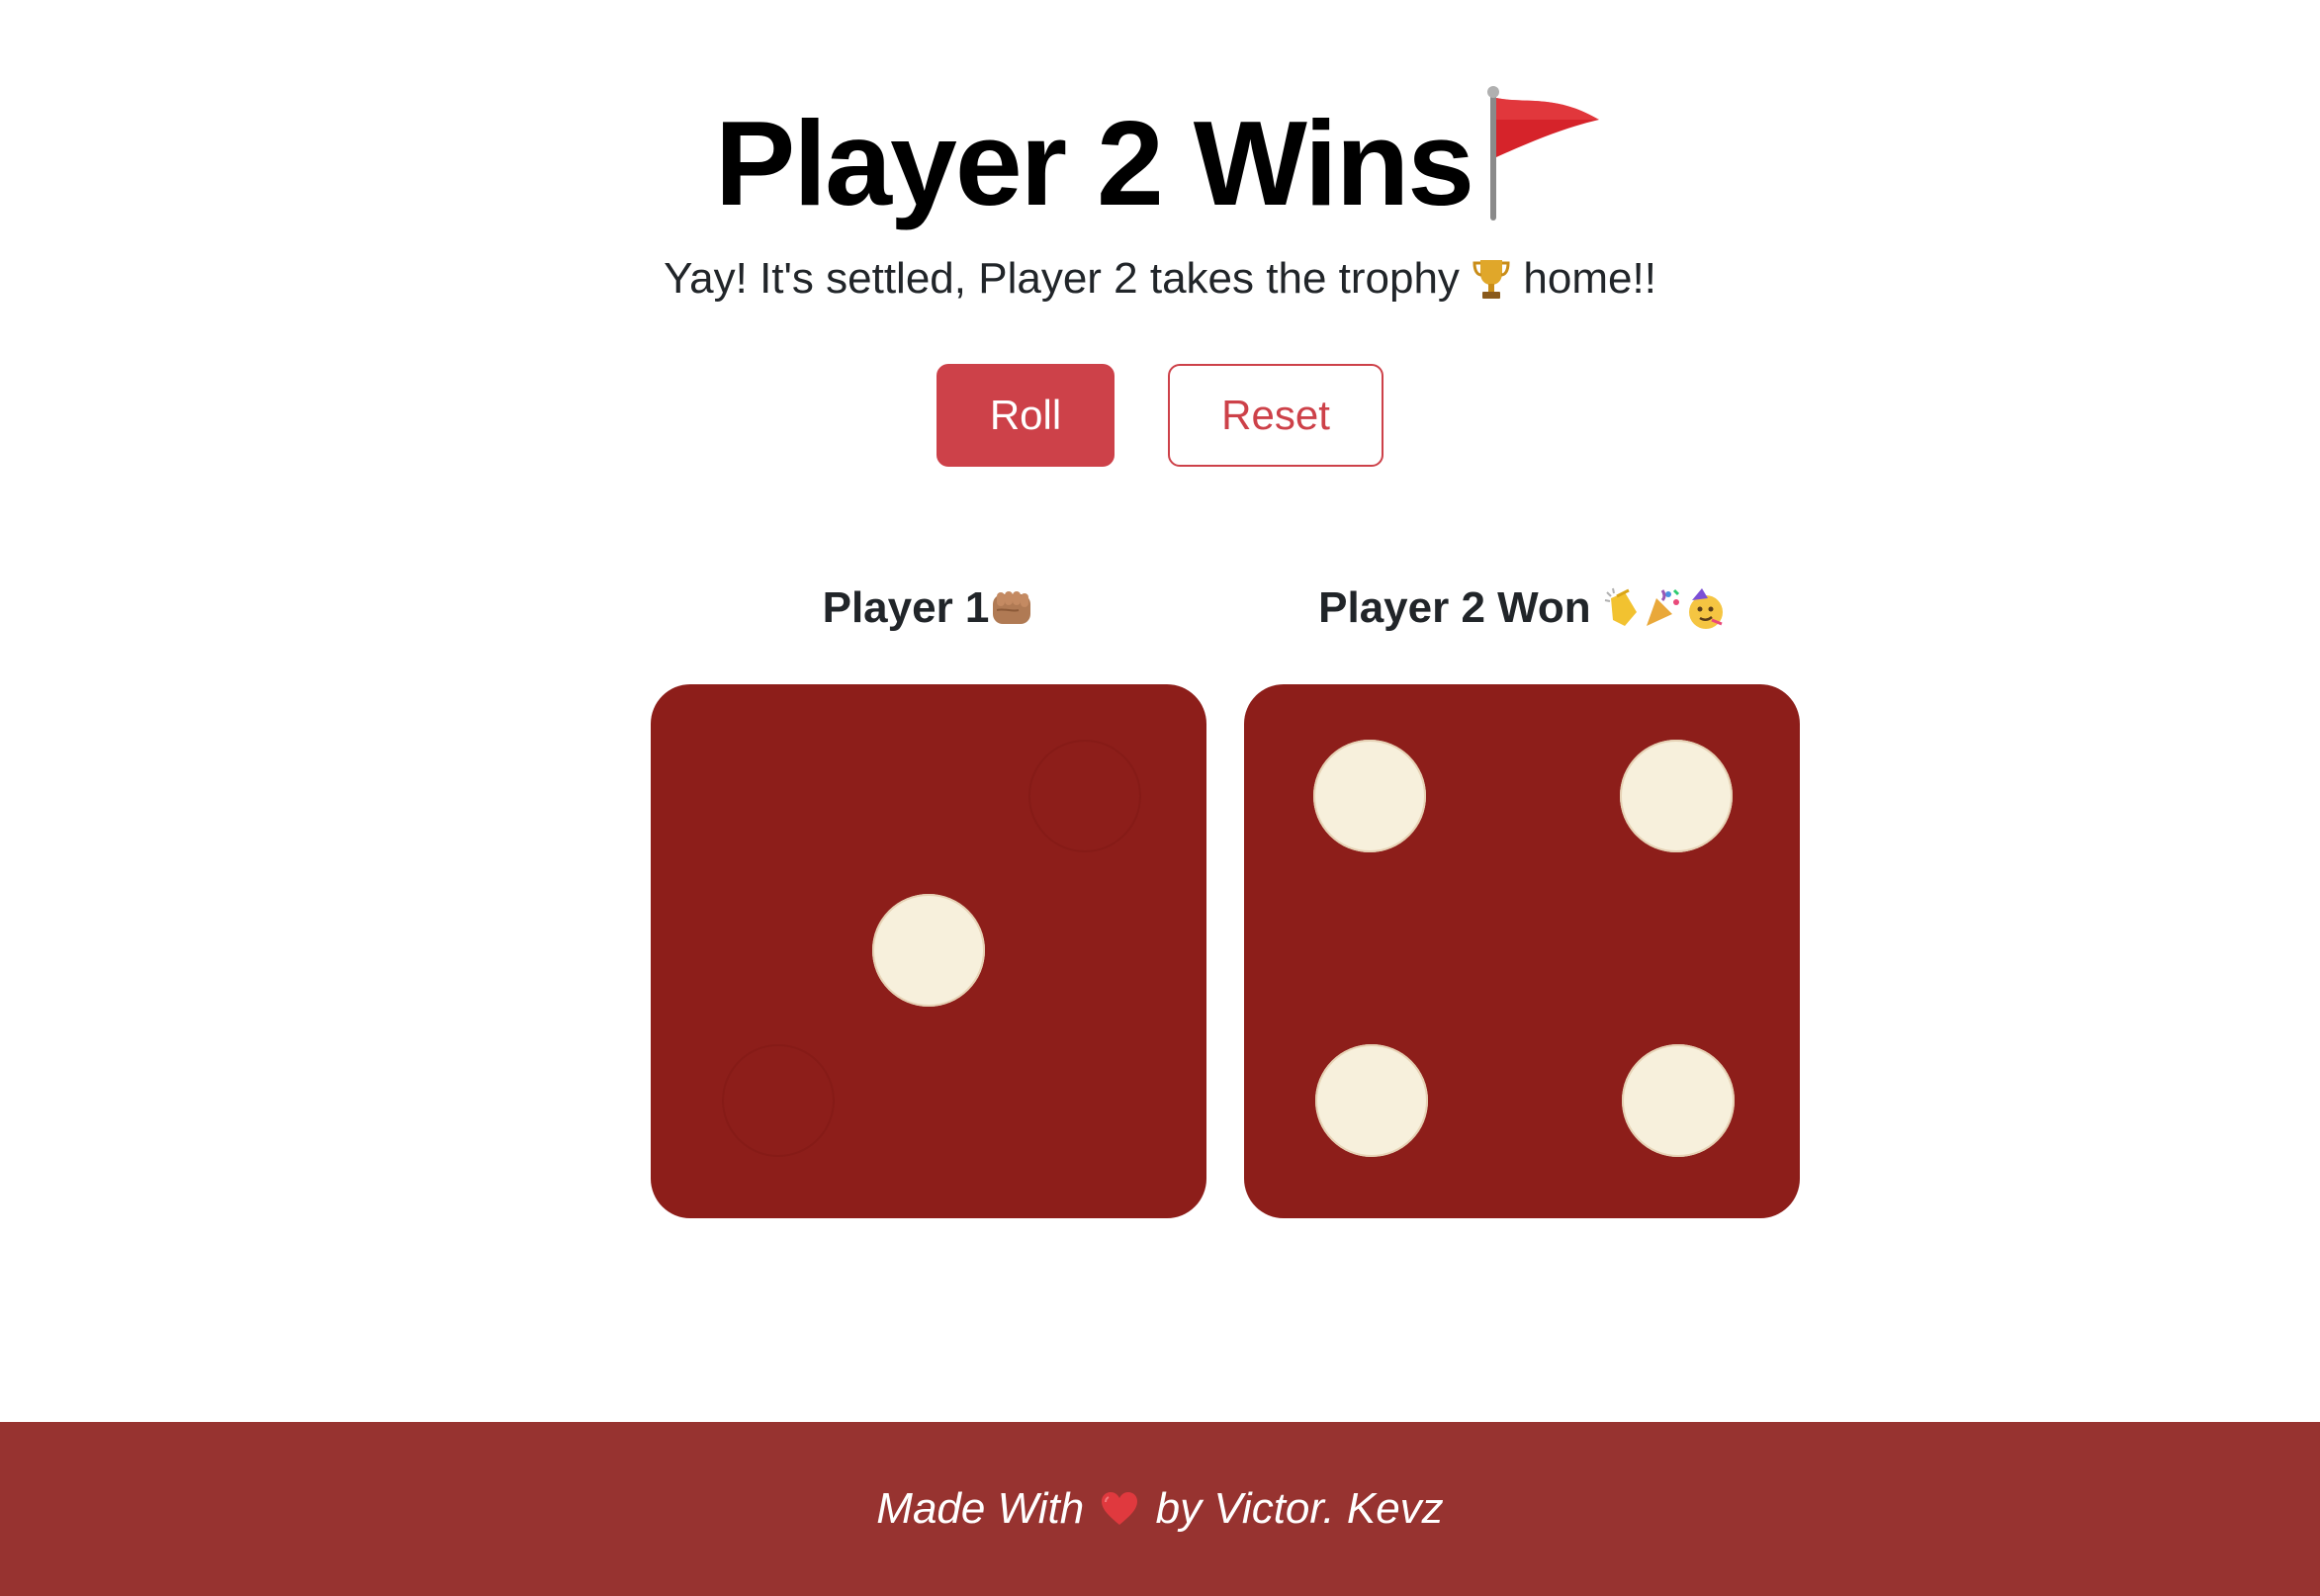 The image size is (2320, 1596). Describe the element at coordinates (1663, 607) in the screenshot. I see `party-popper-icon` at that location.